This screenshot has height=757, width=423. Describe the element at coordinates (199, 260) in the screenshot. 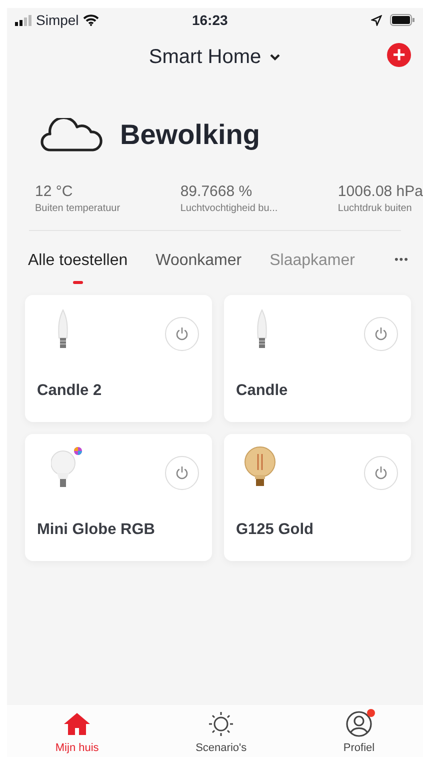

I see `room-tab: Woonkamer` at that location.